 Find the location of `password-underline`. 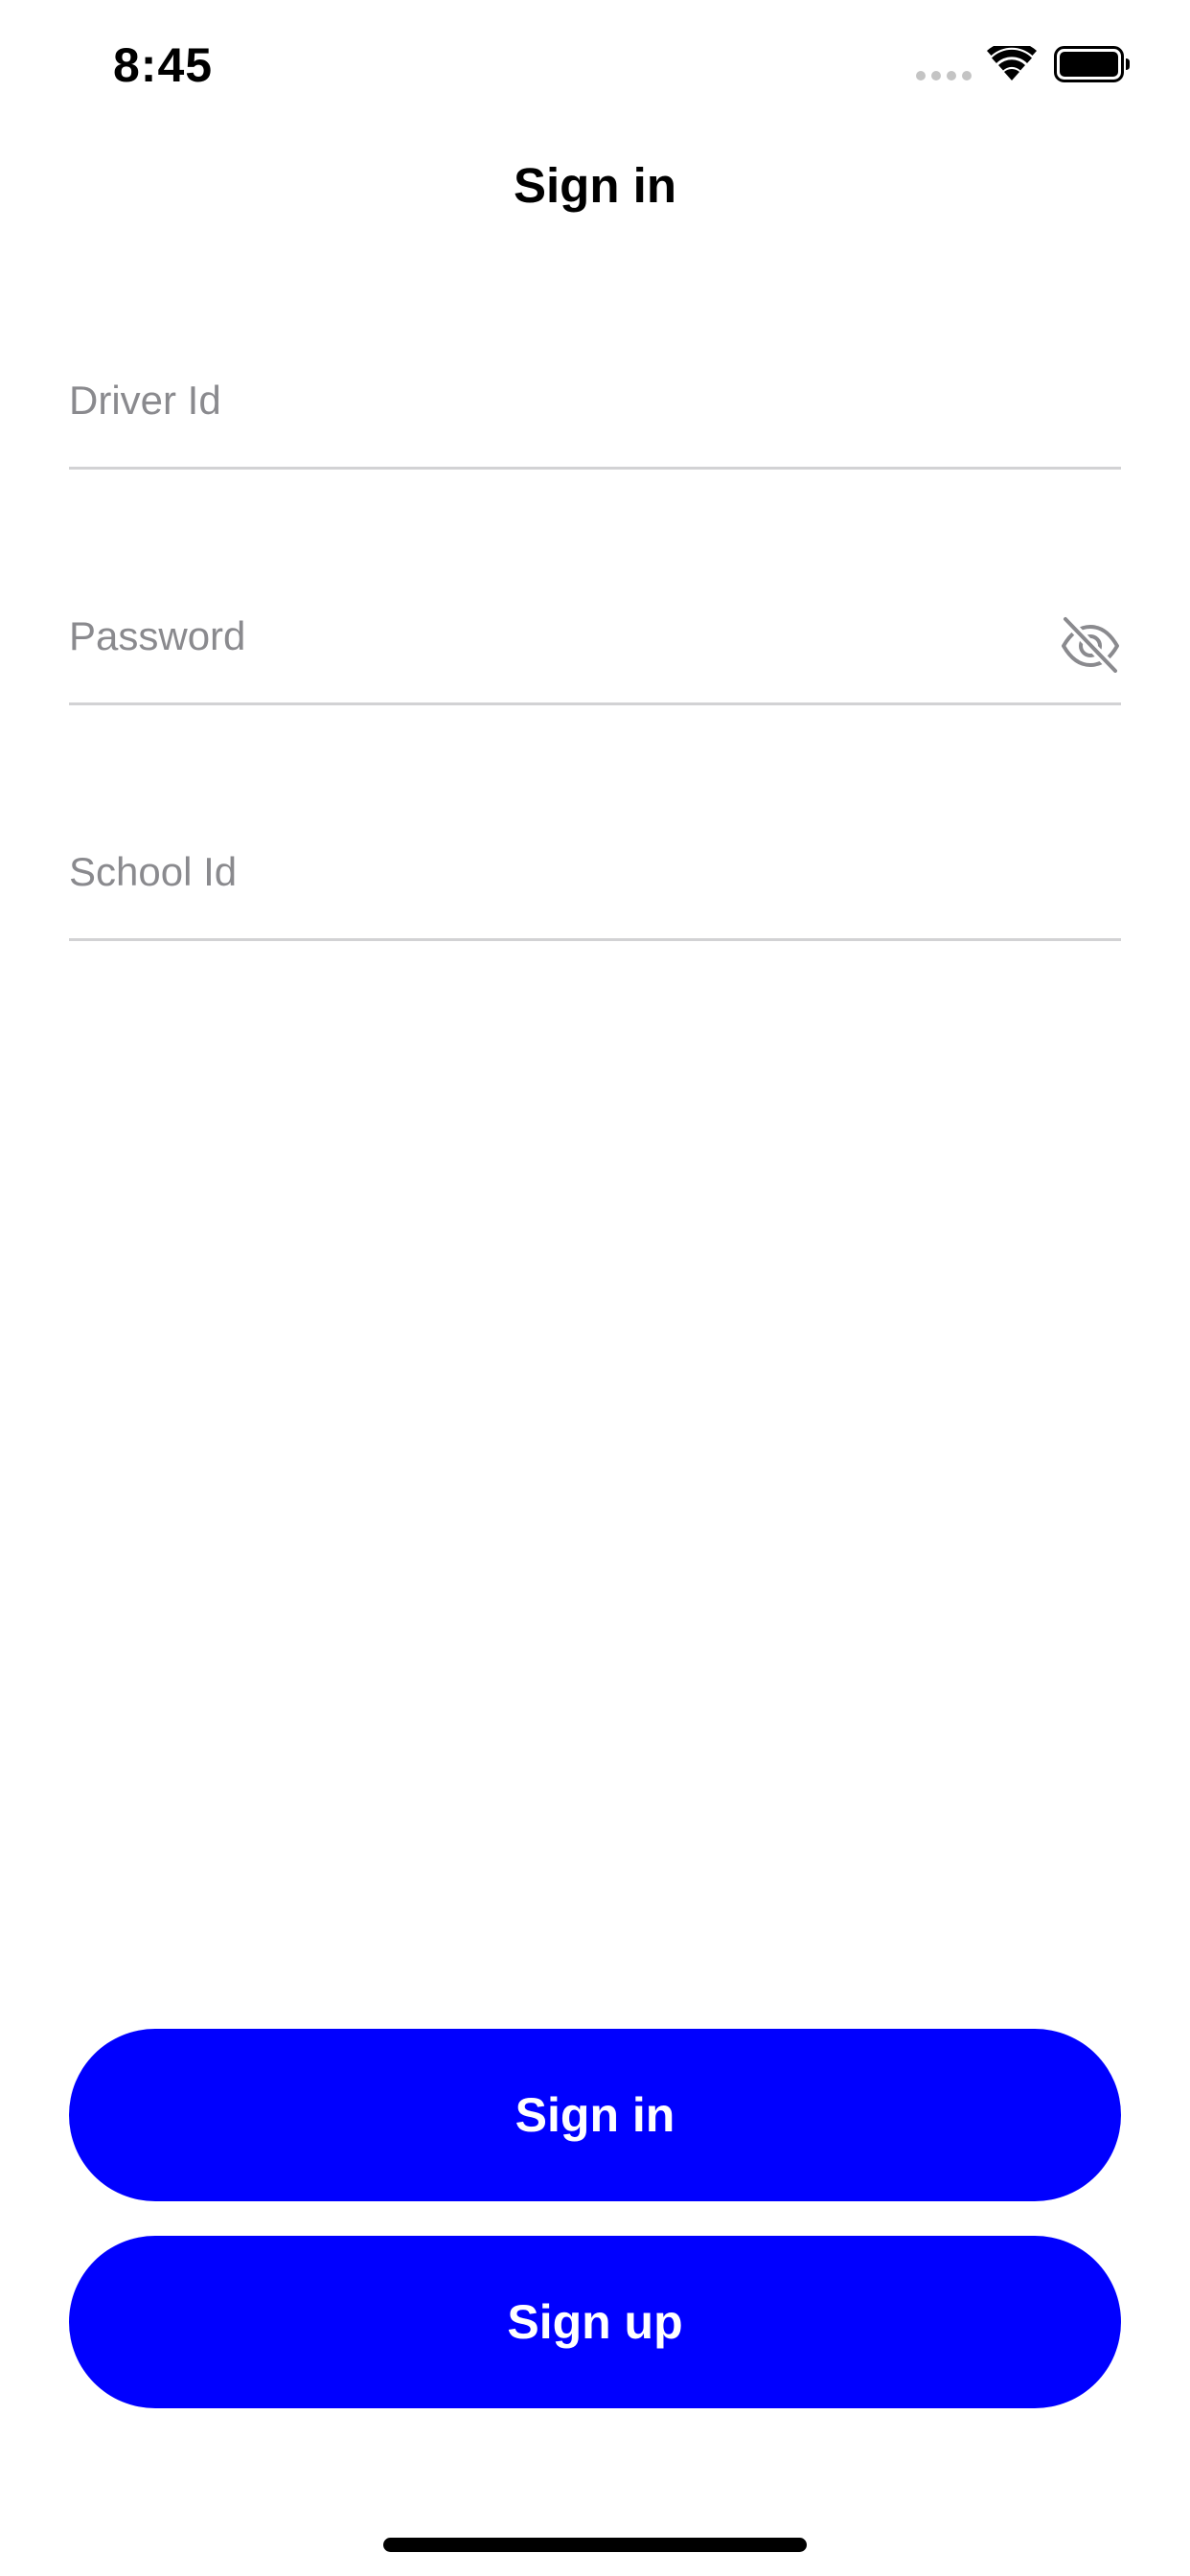

password-underline is located at coordinates (595, 703).